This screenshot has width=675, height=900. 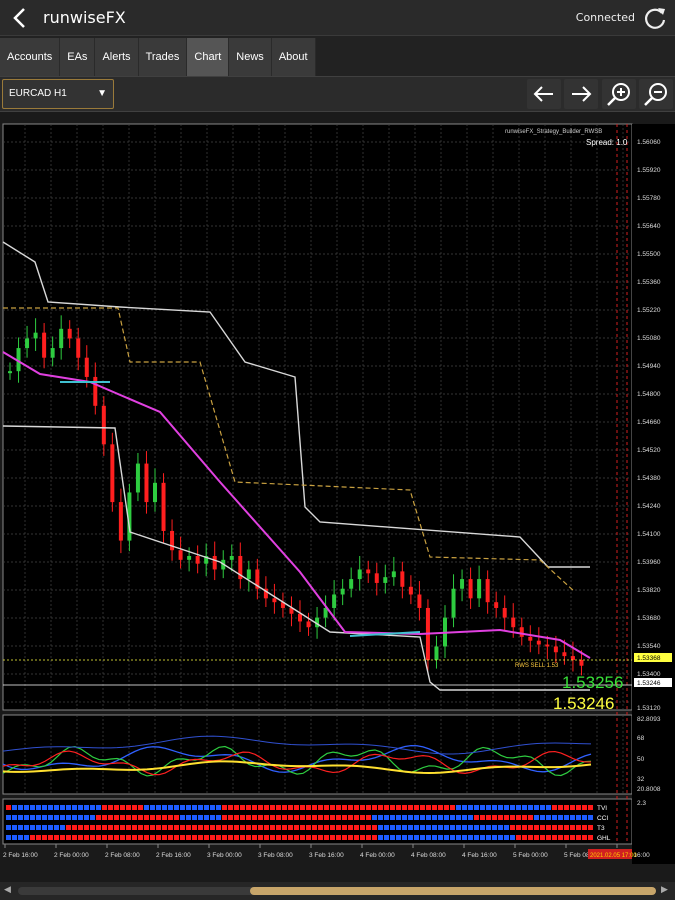 I want to click on back-button, so click(x=20, y=18).